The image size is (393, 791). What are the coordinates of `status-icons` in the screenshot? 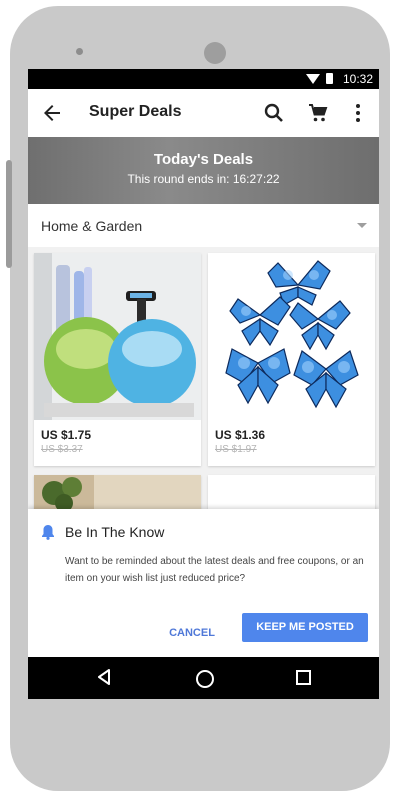 It's located at (319, 78).